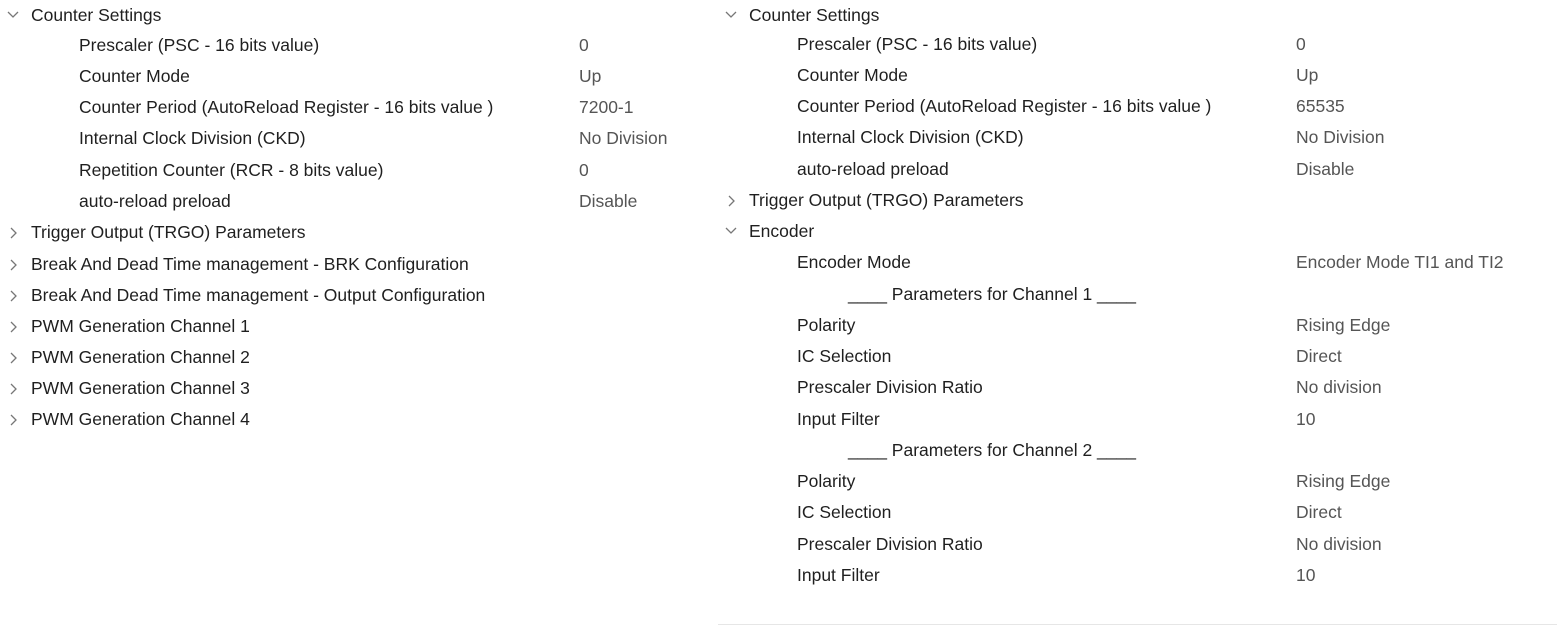  What do you see at coordinates (992, 450) in the screenshot?
I see `section-heading: ____ Parameters for Channel 2 ____` at bounding box center [992, 450].